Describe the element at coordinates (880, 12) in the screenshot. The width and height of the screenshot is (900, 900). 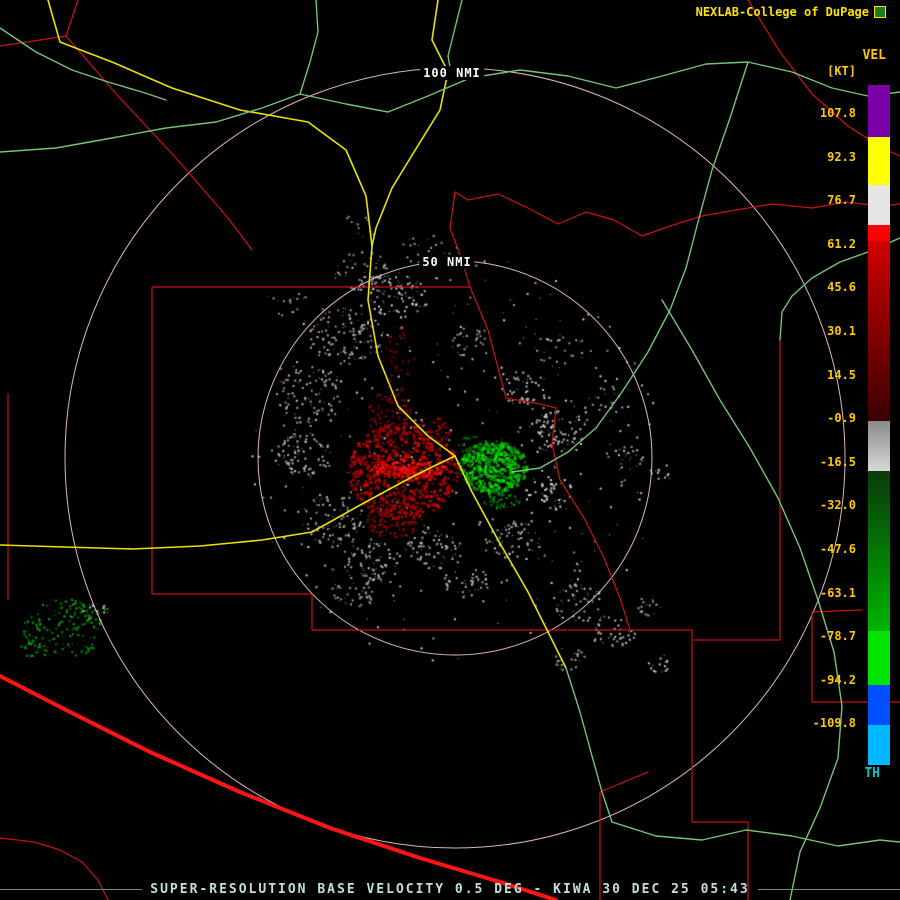
I see `cod-logo-icon` at that location.